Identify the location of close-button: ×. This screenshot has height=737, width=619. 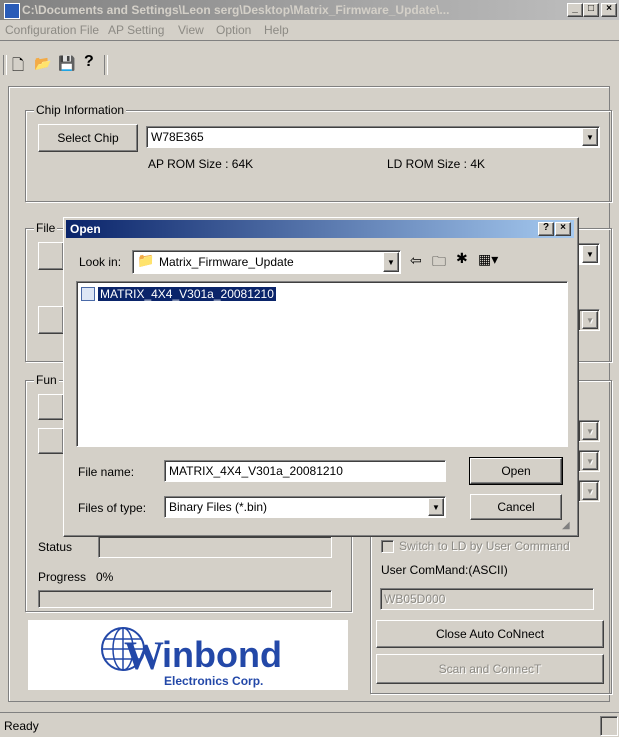
(609, 10).